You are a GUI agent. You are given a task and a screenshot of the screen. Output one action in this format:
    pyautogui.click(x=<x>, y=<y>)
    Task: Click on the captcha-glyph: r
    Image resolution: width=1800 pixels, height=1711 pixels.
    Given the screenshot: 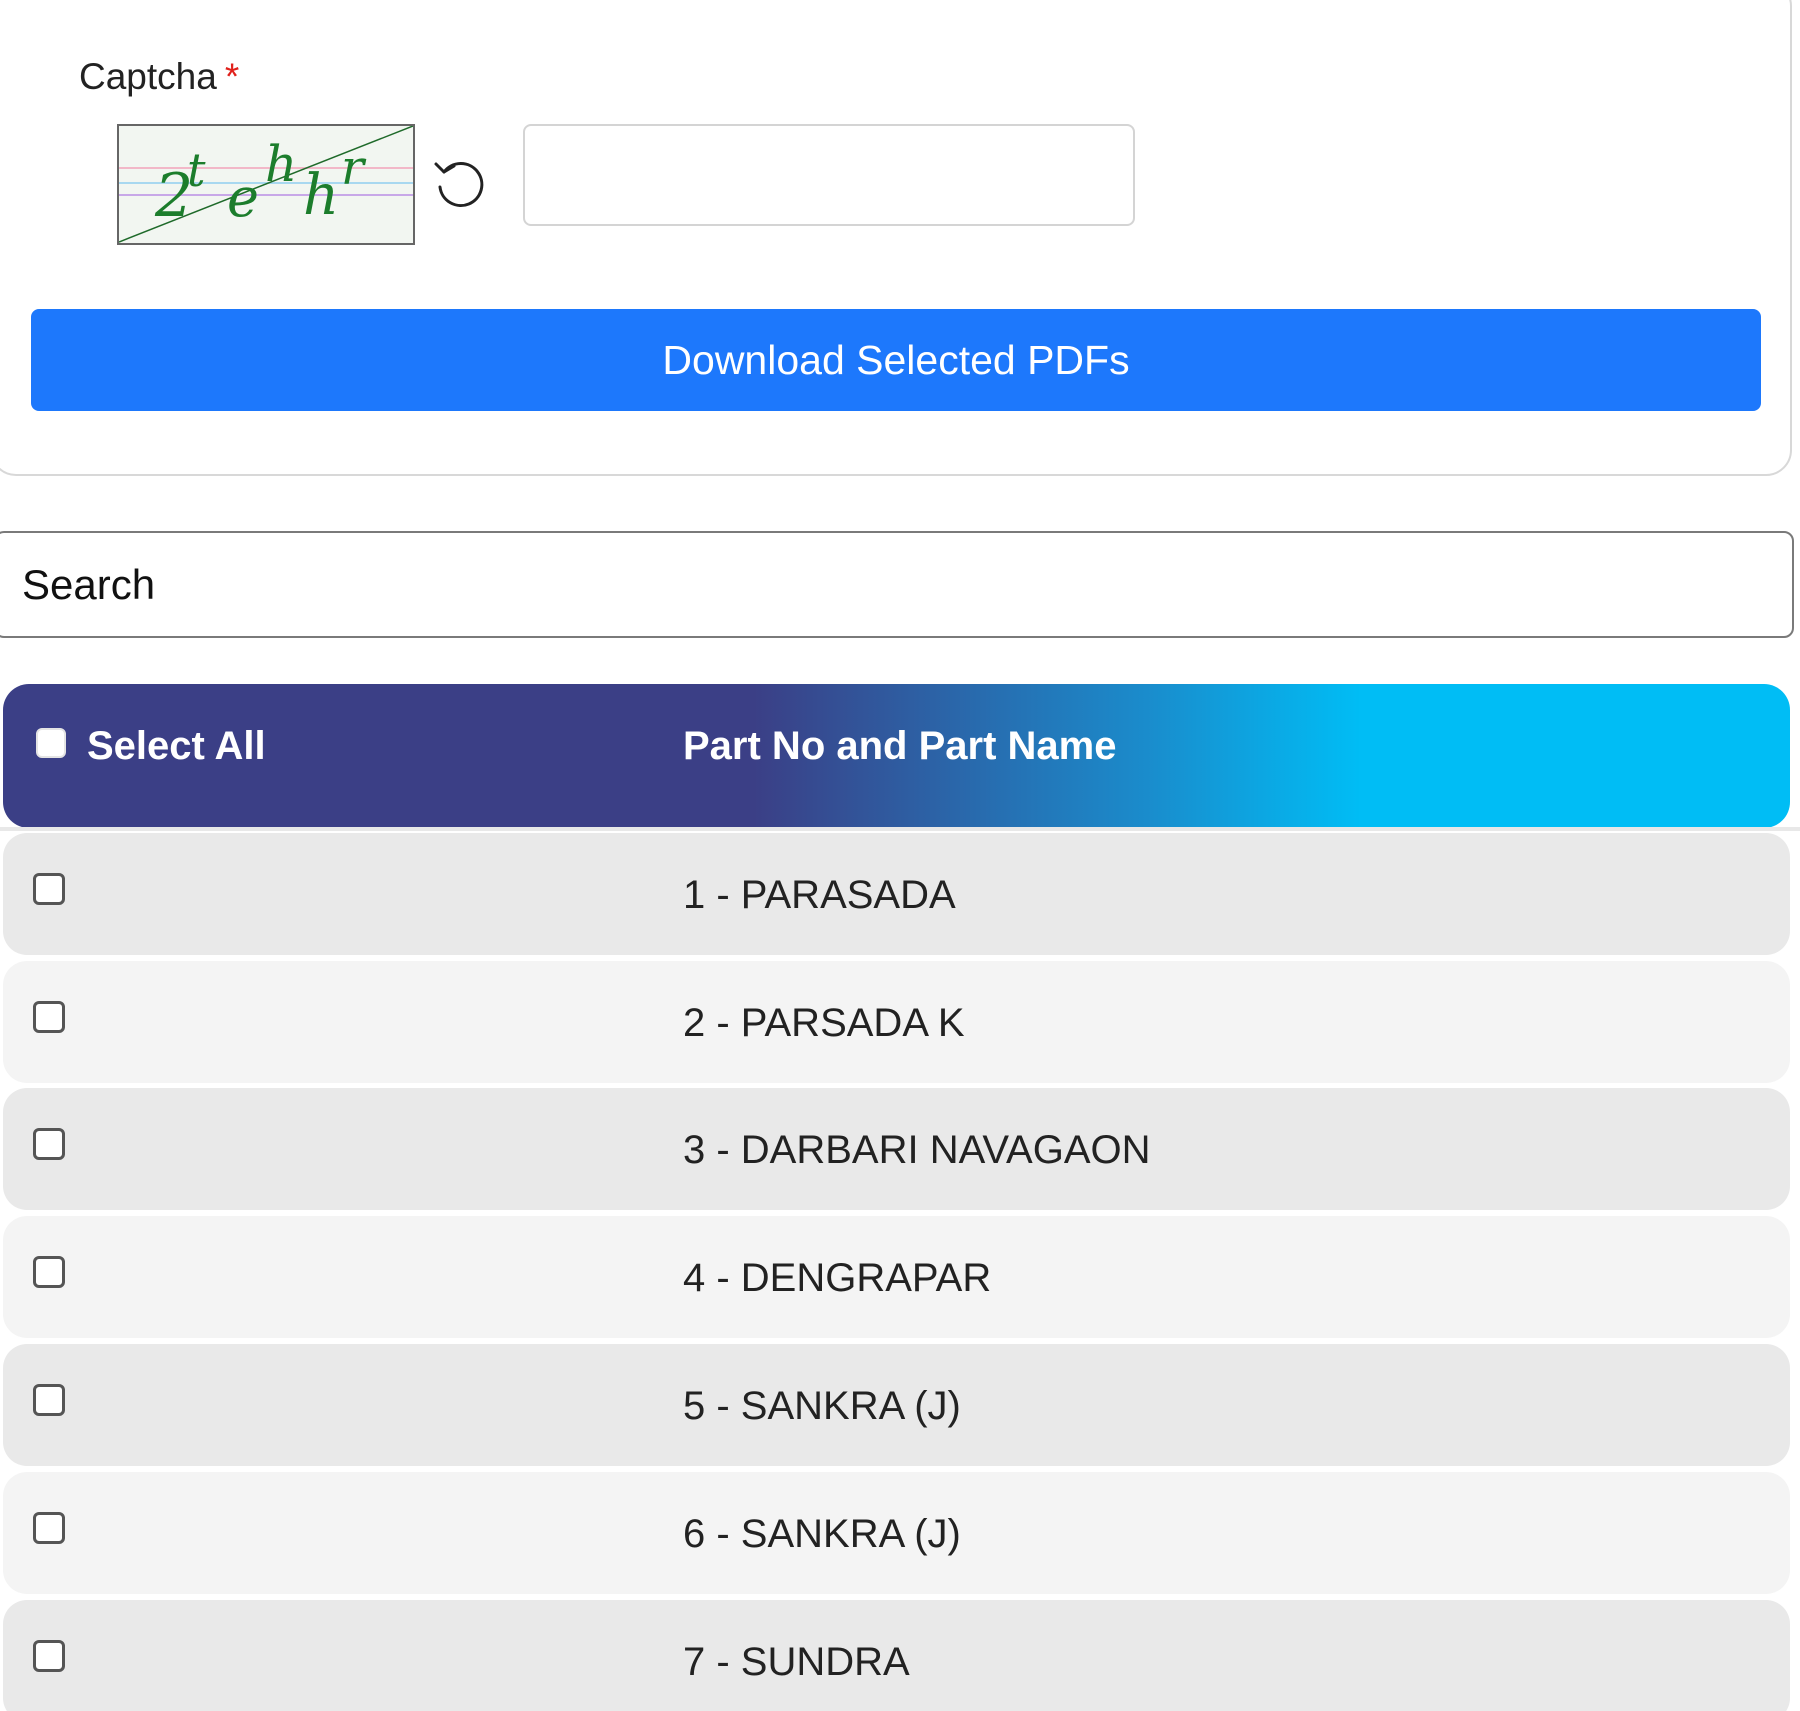 What is the action you would take?
    pyautogui.click(x=354, y=168)
    